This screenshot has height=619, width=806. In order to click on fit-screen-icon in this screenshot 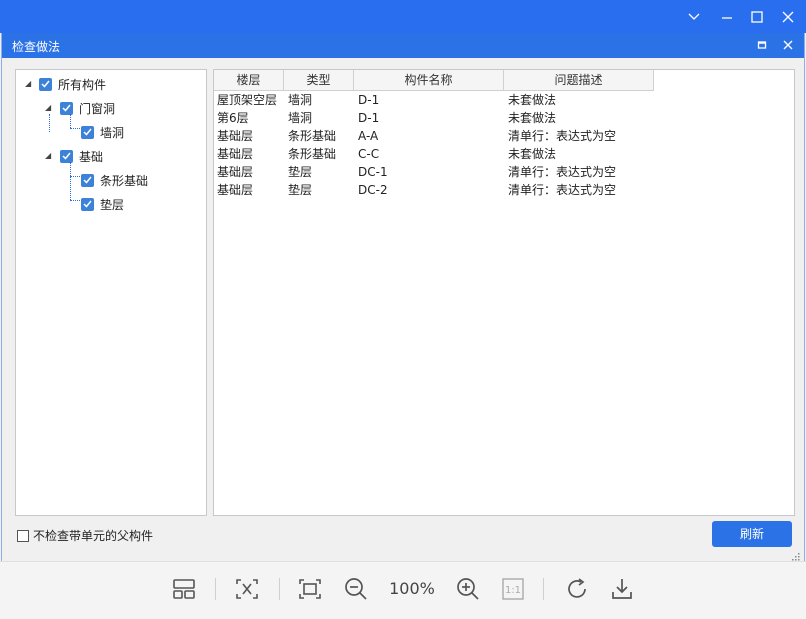, I will do `click(310, 589)`.